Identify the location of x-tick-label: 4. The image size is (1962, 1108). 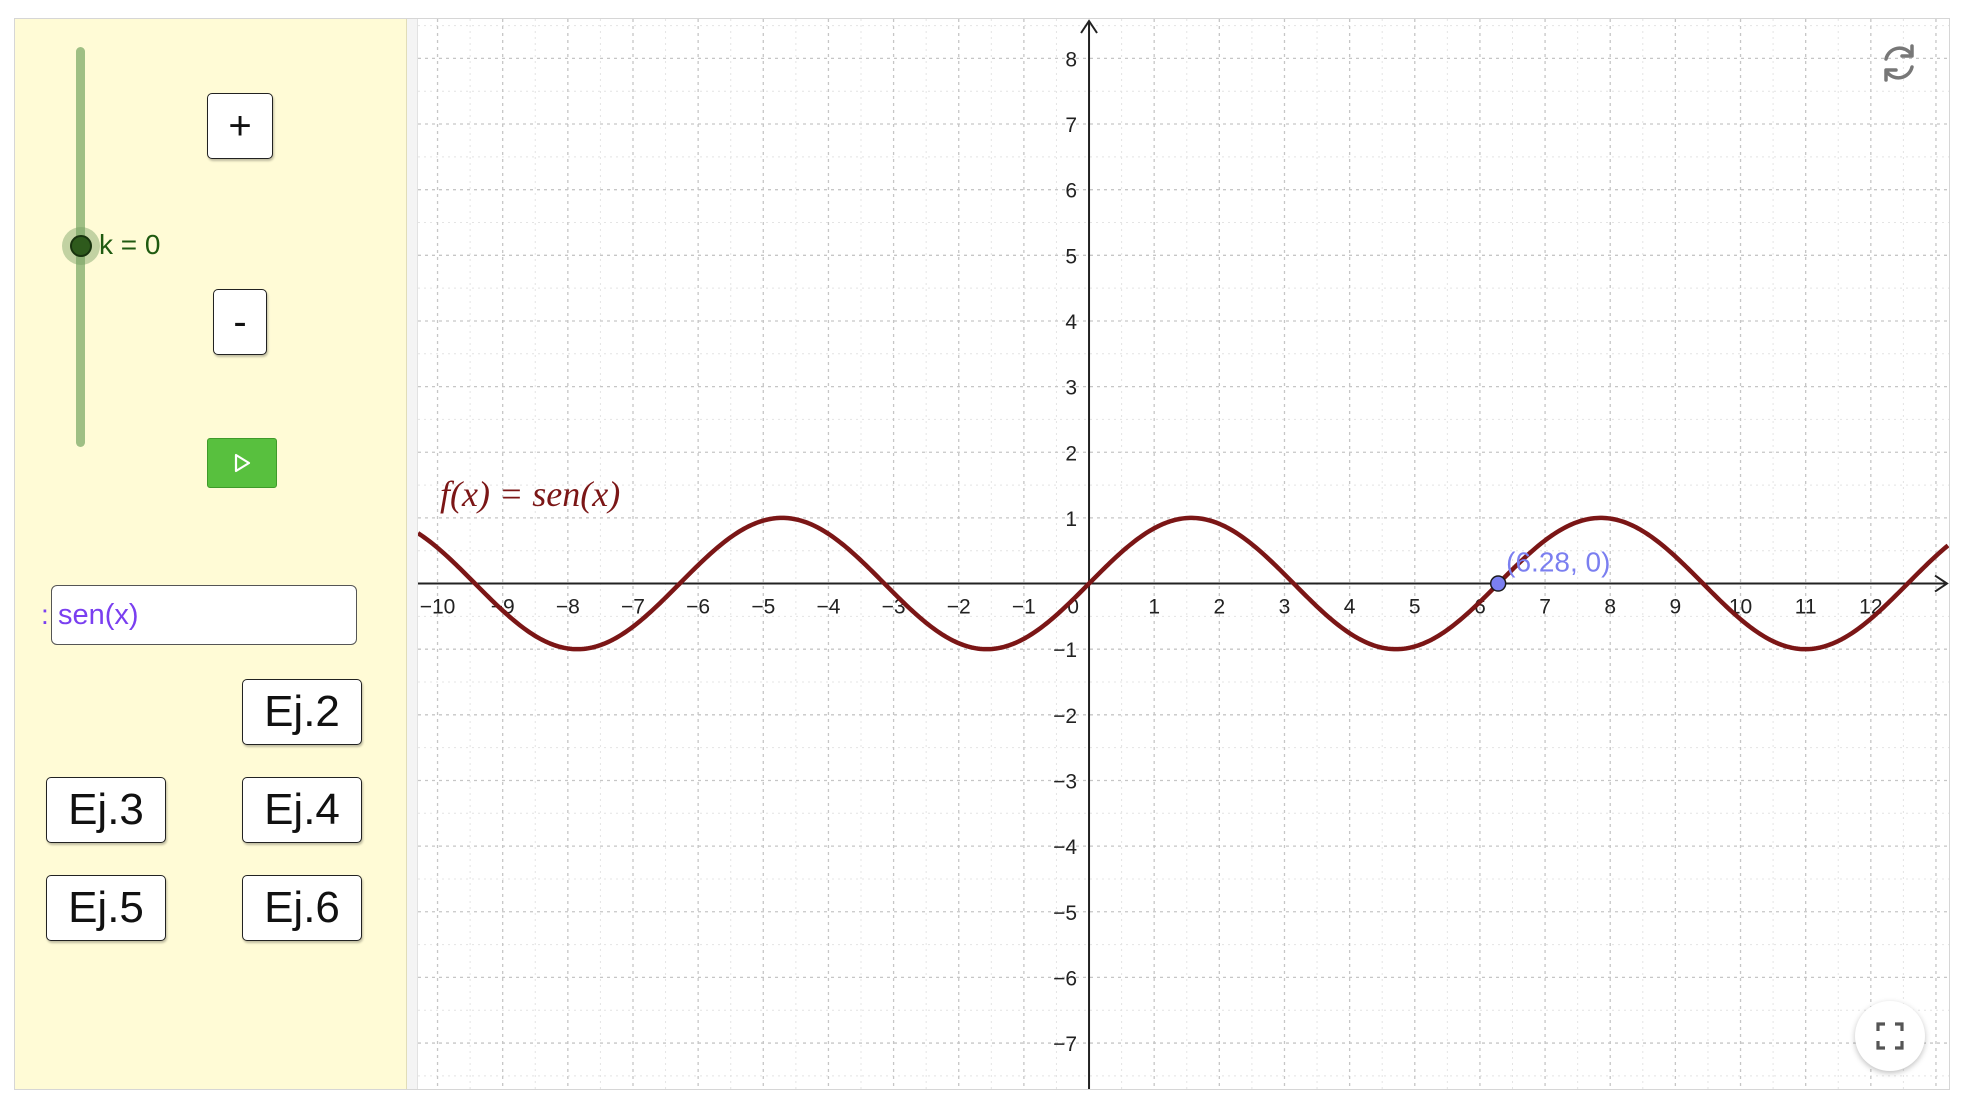
(1350, 607).